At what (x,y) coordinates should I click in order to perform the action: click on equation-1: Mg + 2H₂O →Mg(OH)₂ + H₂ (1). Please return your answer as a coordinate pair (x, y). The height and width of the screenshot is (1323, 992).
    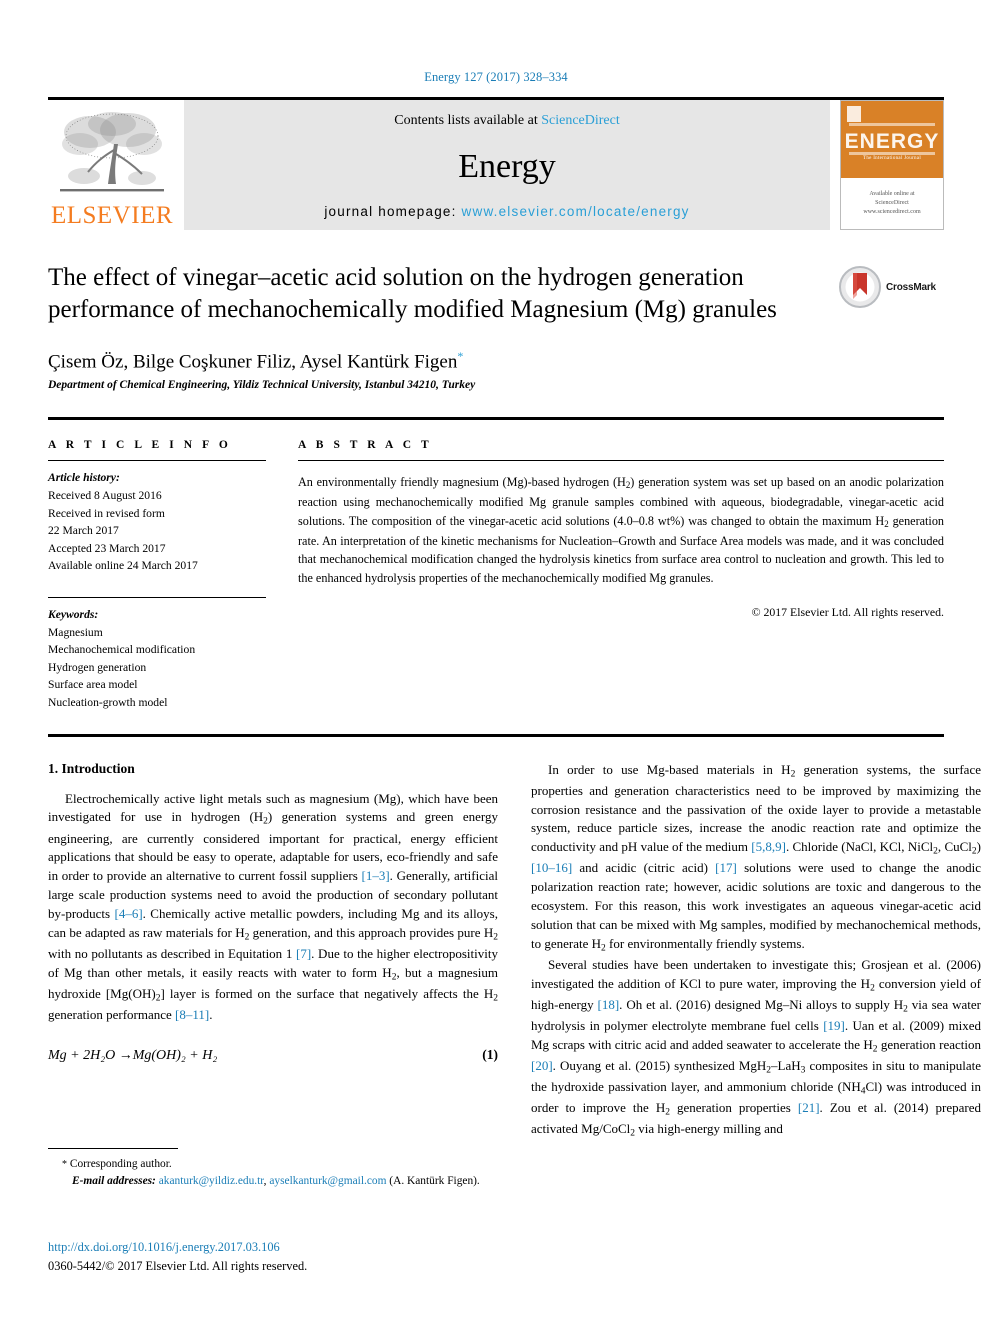
    Looking at the image, I should click on (273, 1055).